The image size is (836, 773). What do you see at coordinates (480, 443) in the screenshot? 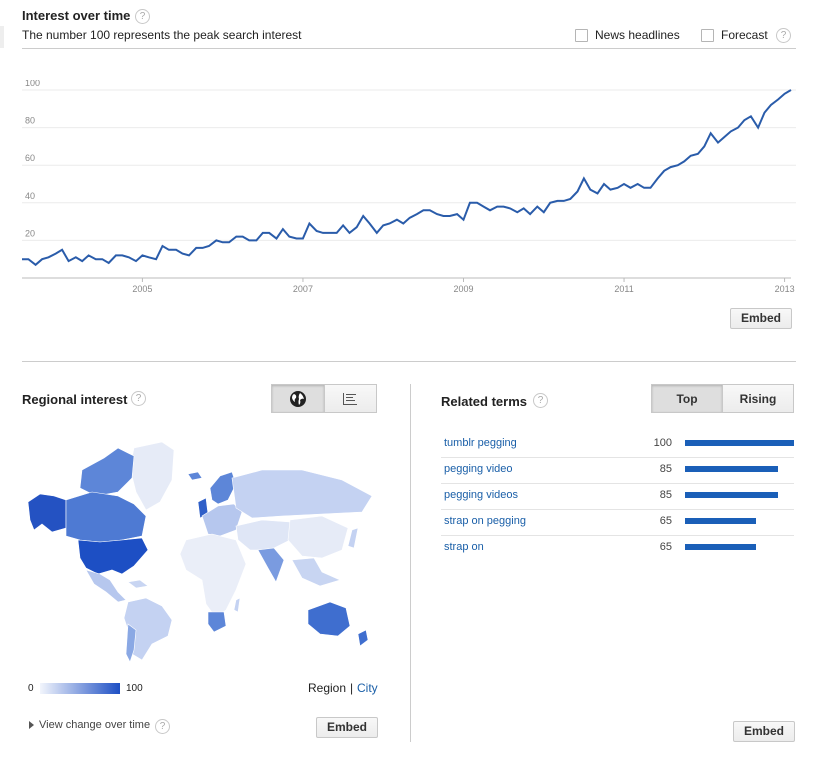
I see `related-term-link: tumblr pegging` at bounding box center [480, 443].